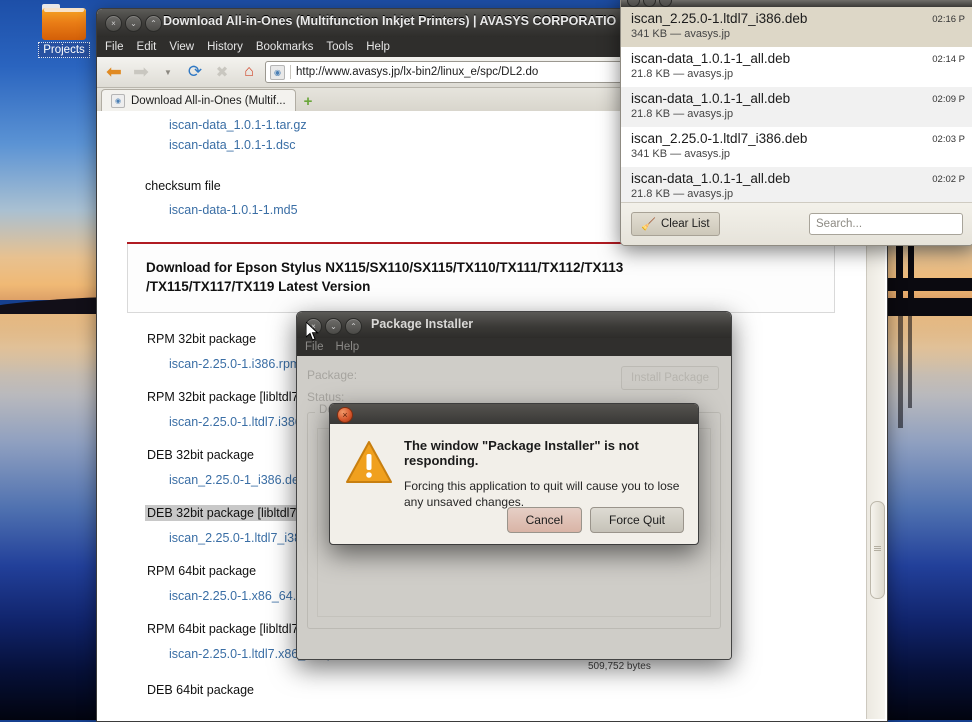  What do you see at coordinates (544, 520) in the screenshot?
I see `cancel-button: Cancel` at bounding box center [544, 520].